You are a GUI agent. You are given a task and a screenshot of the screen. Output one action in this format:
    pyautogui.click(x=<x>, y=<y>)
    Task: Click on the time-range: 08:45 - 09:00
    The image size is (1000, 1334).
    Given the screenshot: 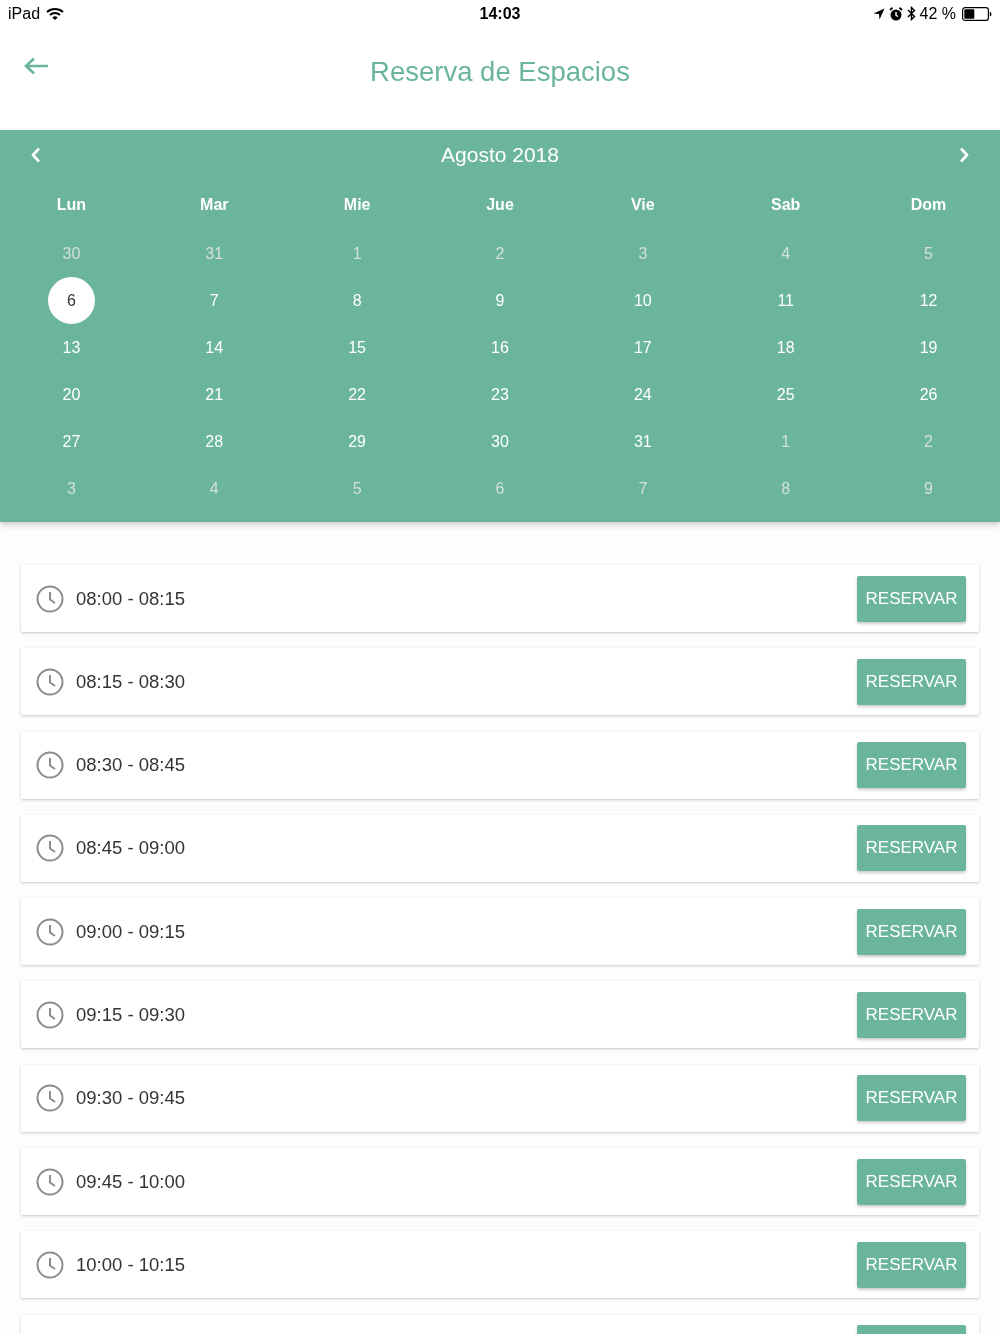 What is the action you would take?
    pyautogui.click(x=131, y=848)
    